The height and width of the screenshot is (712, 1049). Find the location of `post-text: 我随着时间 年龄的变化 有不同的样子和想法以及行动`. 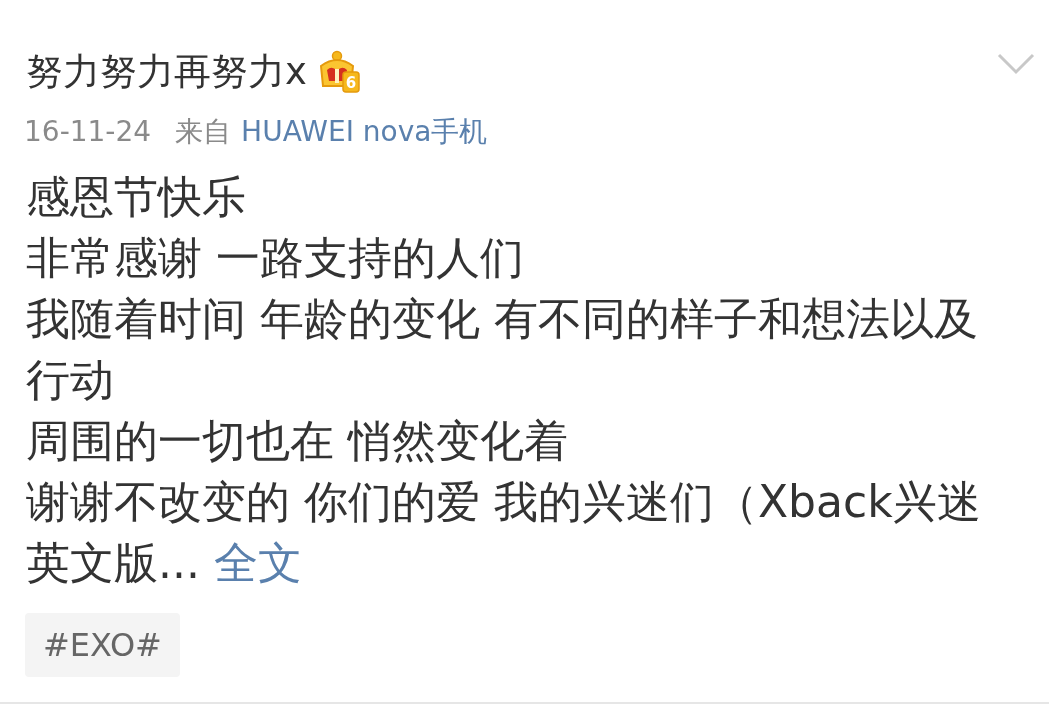

post-text: 我随着时间 年龄的变化 有不同的样子和想法以及行动 is located at coordinates (502, 349).